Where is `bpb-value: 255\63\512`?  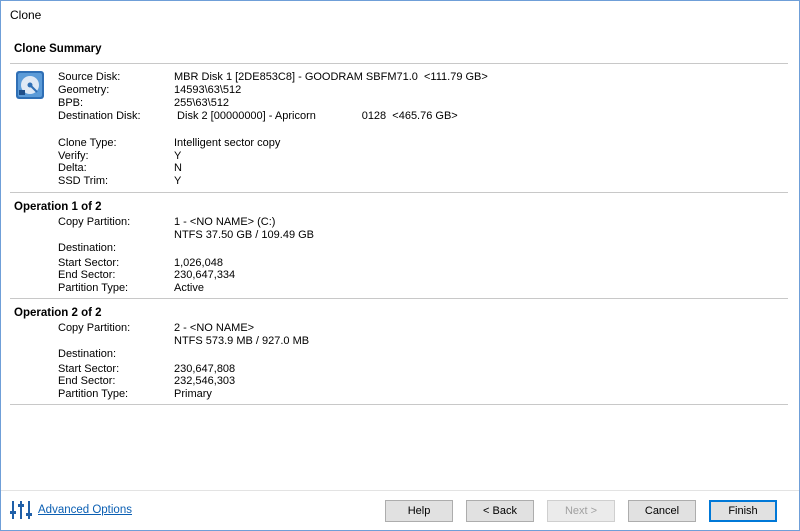 bpb-value: 255\63\512 is located at coordinates (202, 103).